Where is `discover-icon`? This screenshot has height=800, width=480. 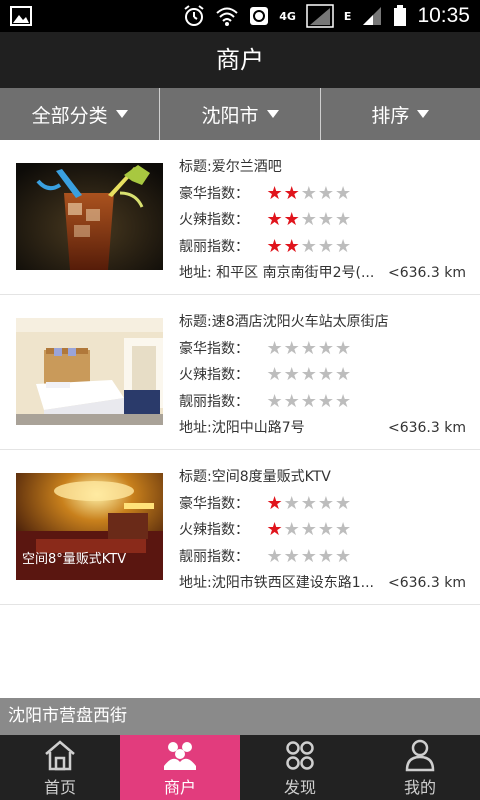
discover-icon is located at coordinates (300, 755).